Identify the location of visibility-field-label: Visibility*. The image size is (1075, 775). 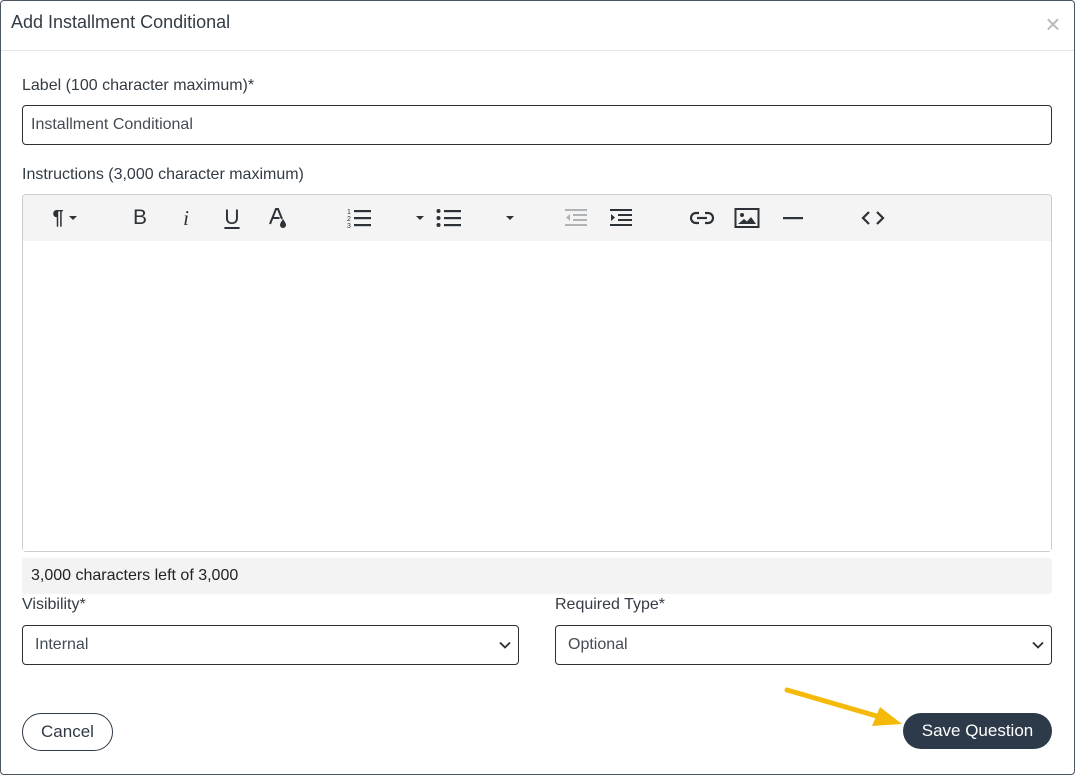
(54, 604).